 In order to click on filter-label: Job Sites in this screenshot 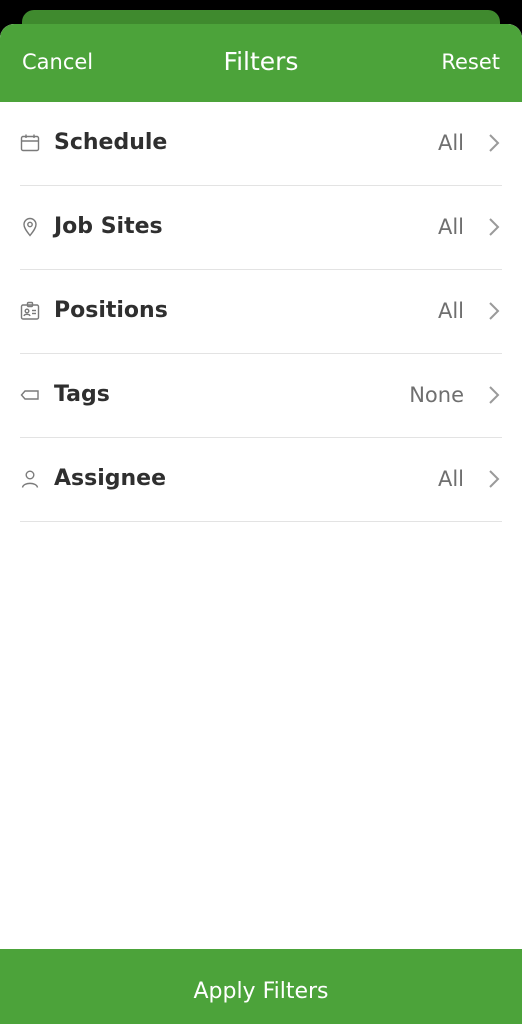, I will do `click(108, 226)`.